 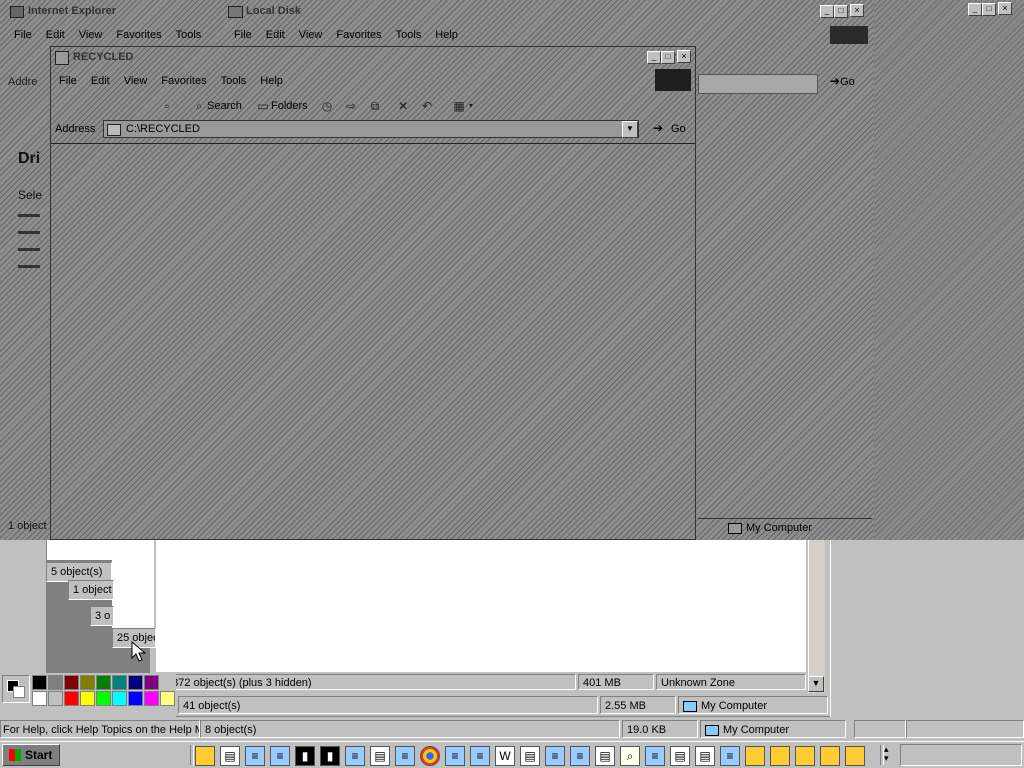 What do you see at coordinates (183, 81) in the screenshot?
I see `front-menu-favorites: Favorites` at bounding box center [183, 81].